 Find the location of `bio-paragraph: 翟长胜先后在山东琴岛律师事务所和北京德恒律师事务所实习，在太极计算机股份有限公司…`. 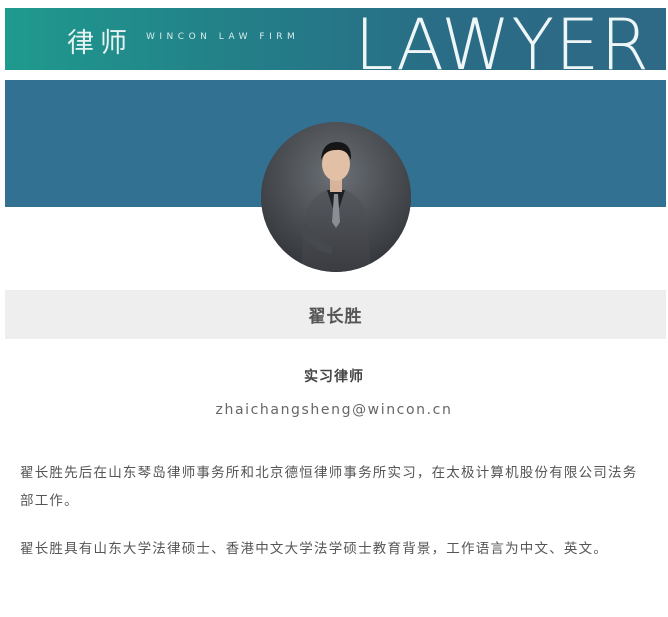

bio-paragraph: 翟长胜先后在山东琴岛律师事务所和北京德恒律师事务所实习，在太极计算机股份有限公司… is located at coordinates (329, 487).